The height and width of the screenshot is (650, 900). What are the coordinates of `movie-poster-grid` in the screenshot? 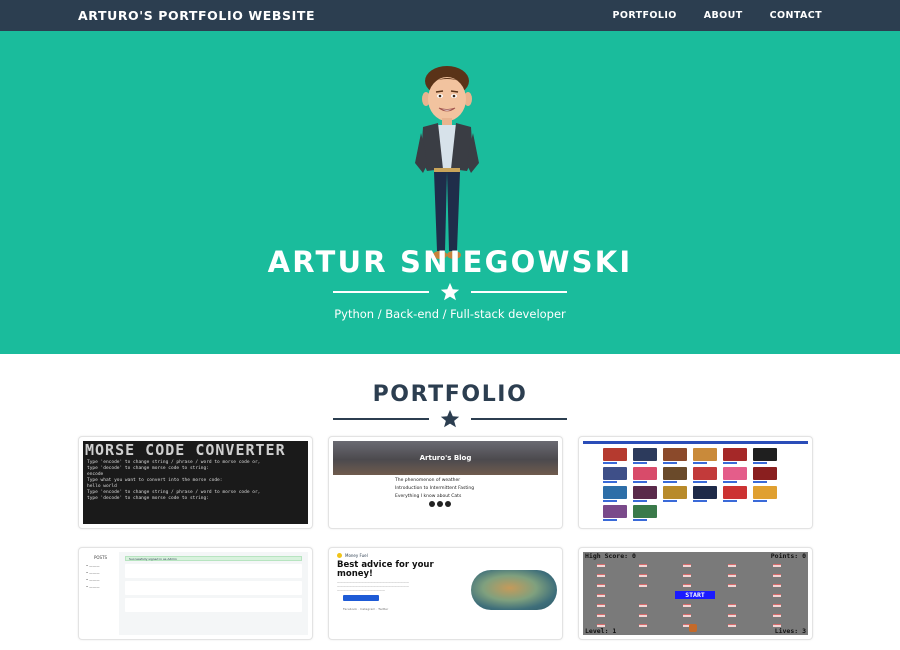 It's located at (695, 482).